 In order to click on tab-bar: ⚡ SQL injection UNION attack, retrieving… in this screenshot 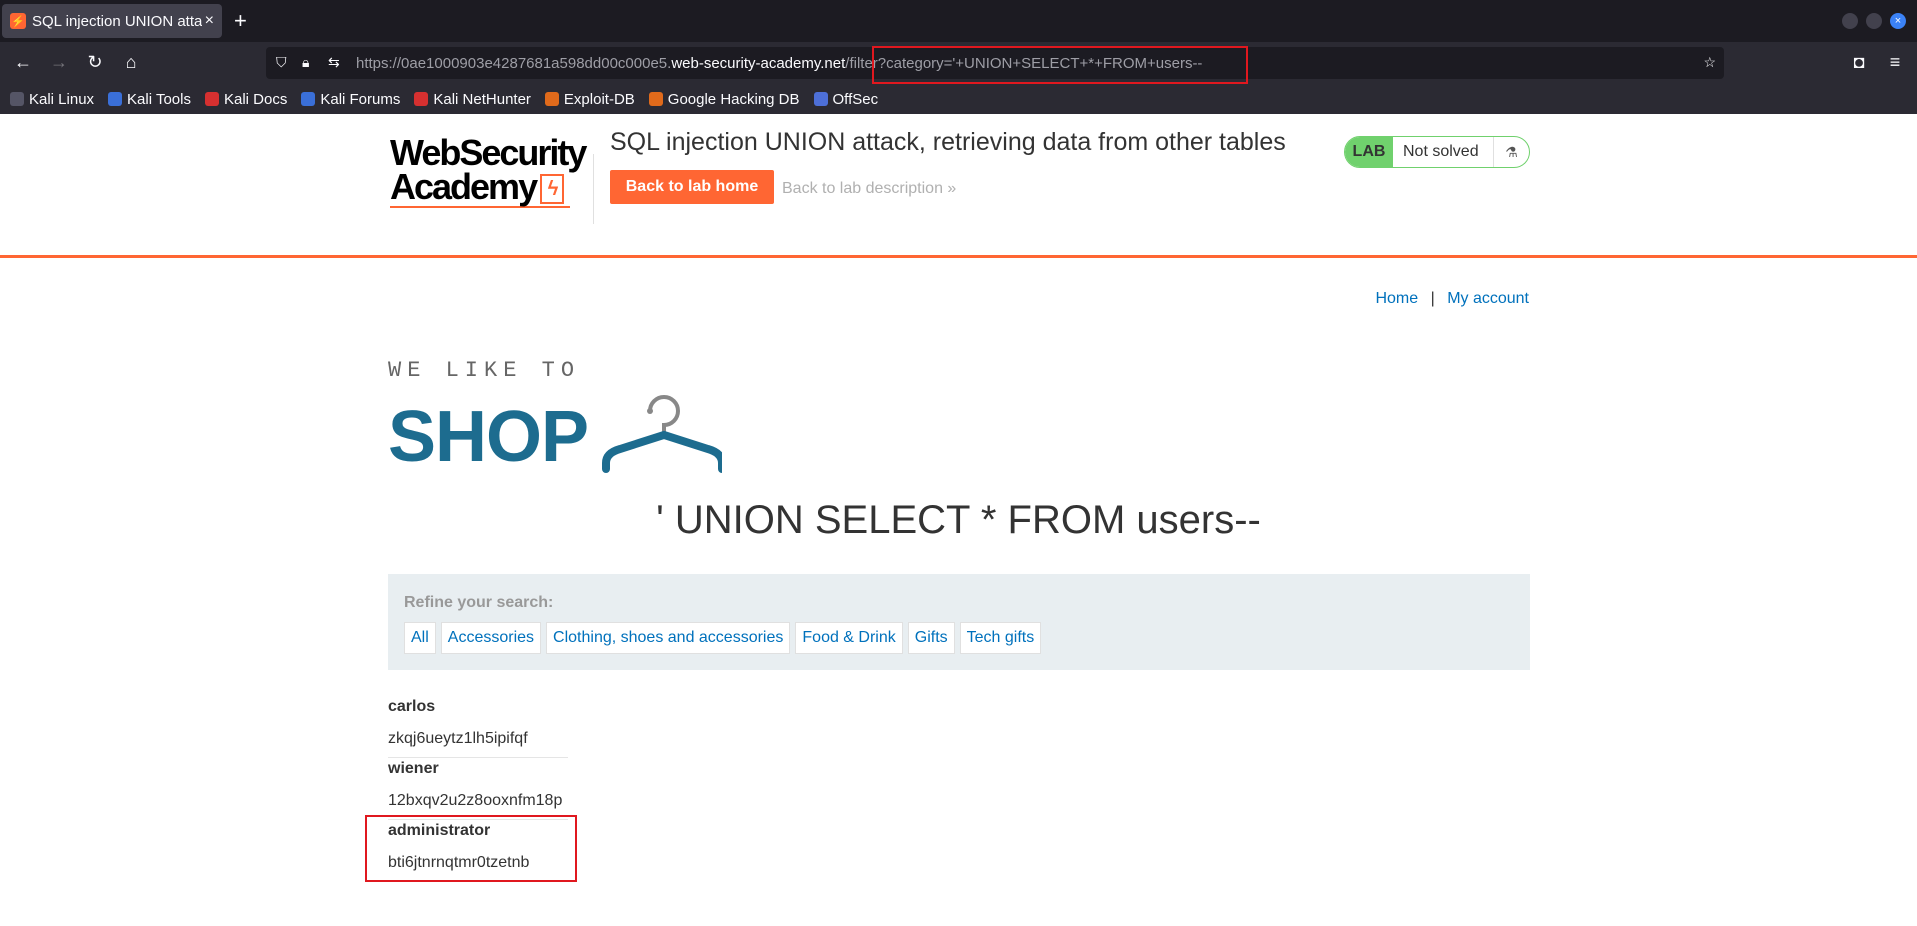, I will do `click(958, 21)`.